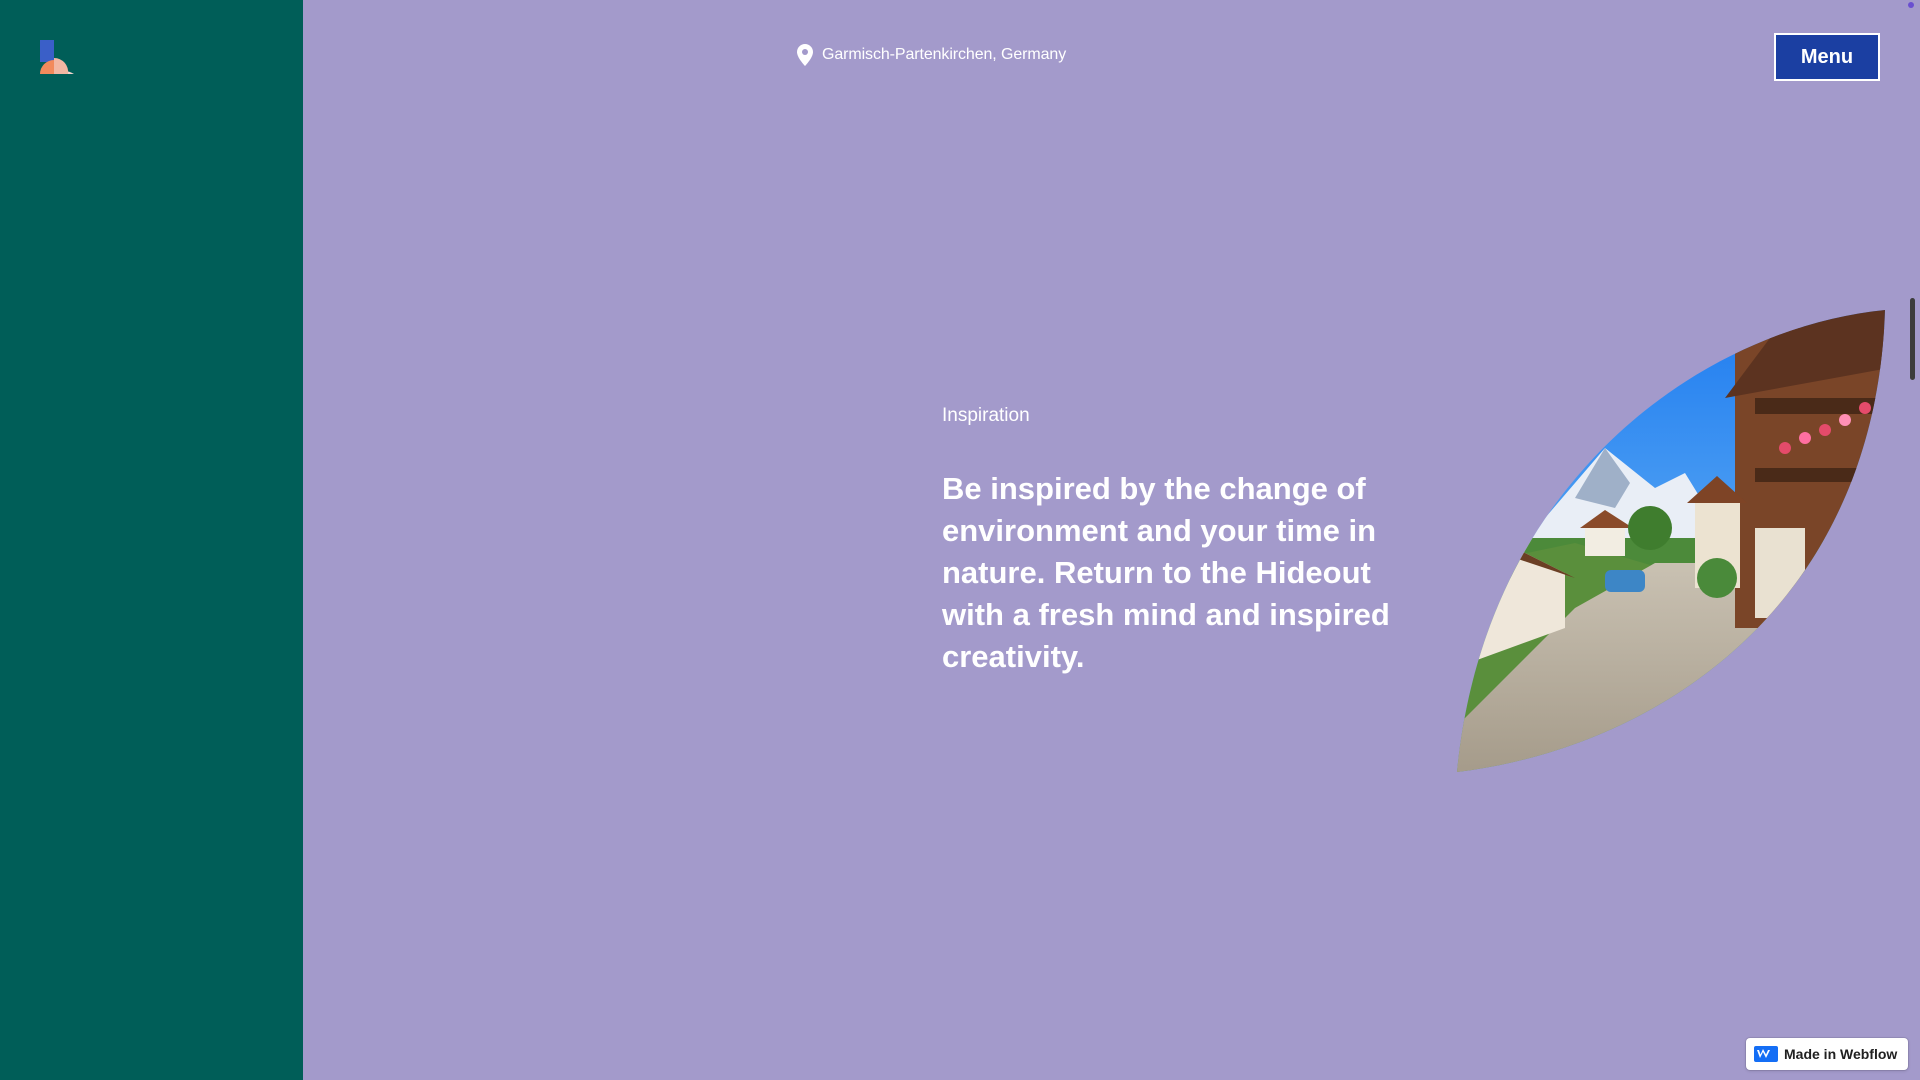 This screenshot has width=1920, height=1080. Describe the element at coordinates (1841, 1054) in the screenshot. I see `webflow-badge-label: Made in Webflow` at that location.